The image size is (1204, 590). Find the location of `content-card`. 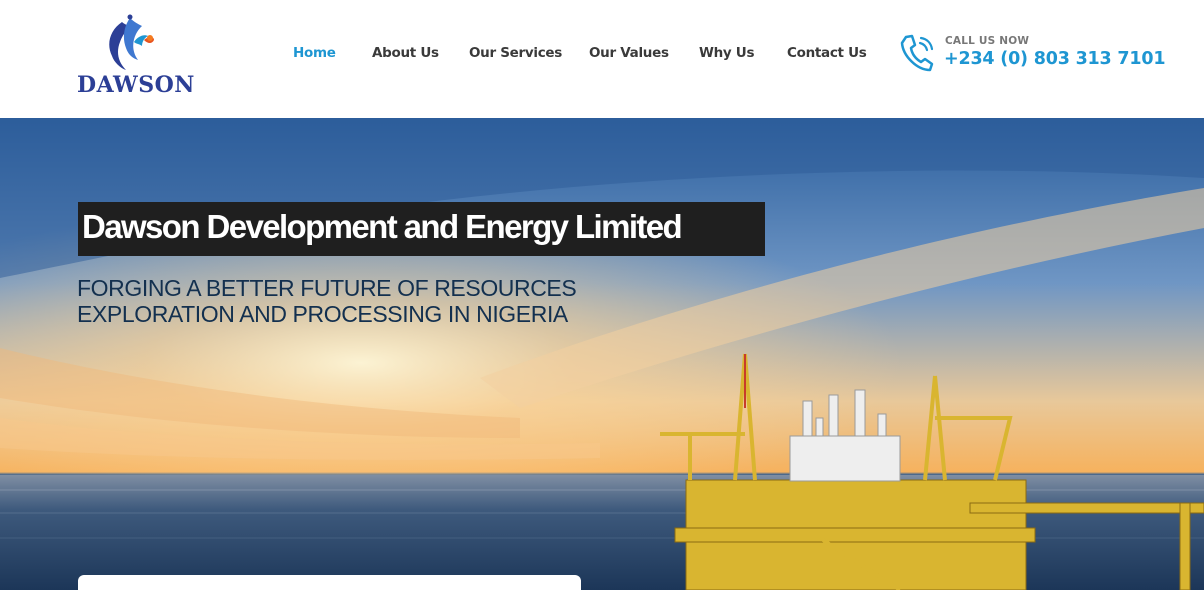

content-card is located at coordinates (329, 582).